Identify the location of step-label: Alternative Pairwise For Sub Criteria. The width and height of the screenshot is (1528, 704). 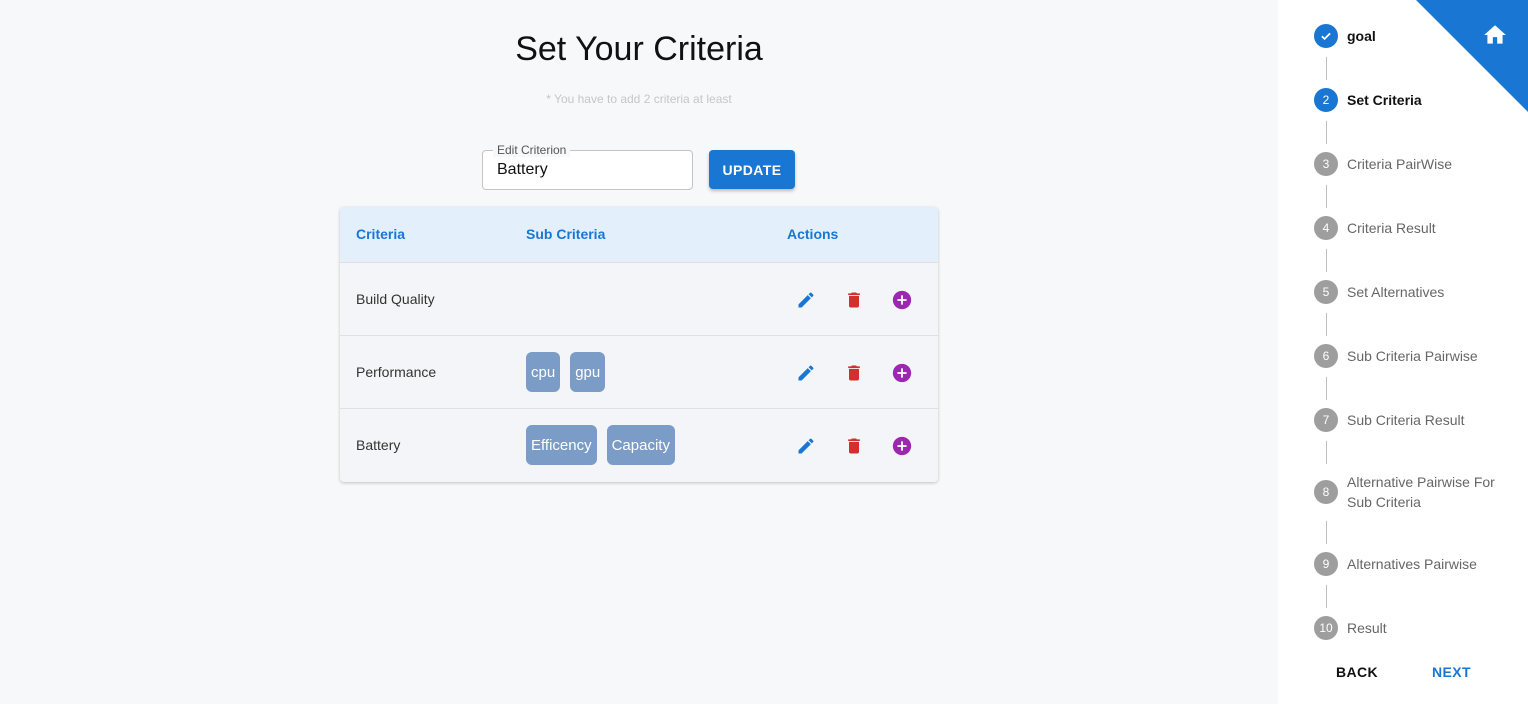
(1421, 492).